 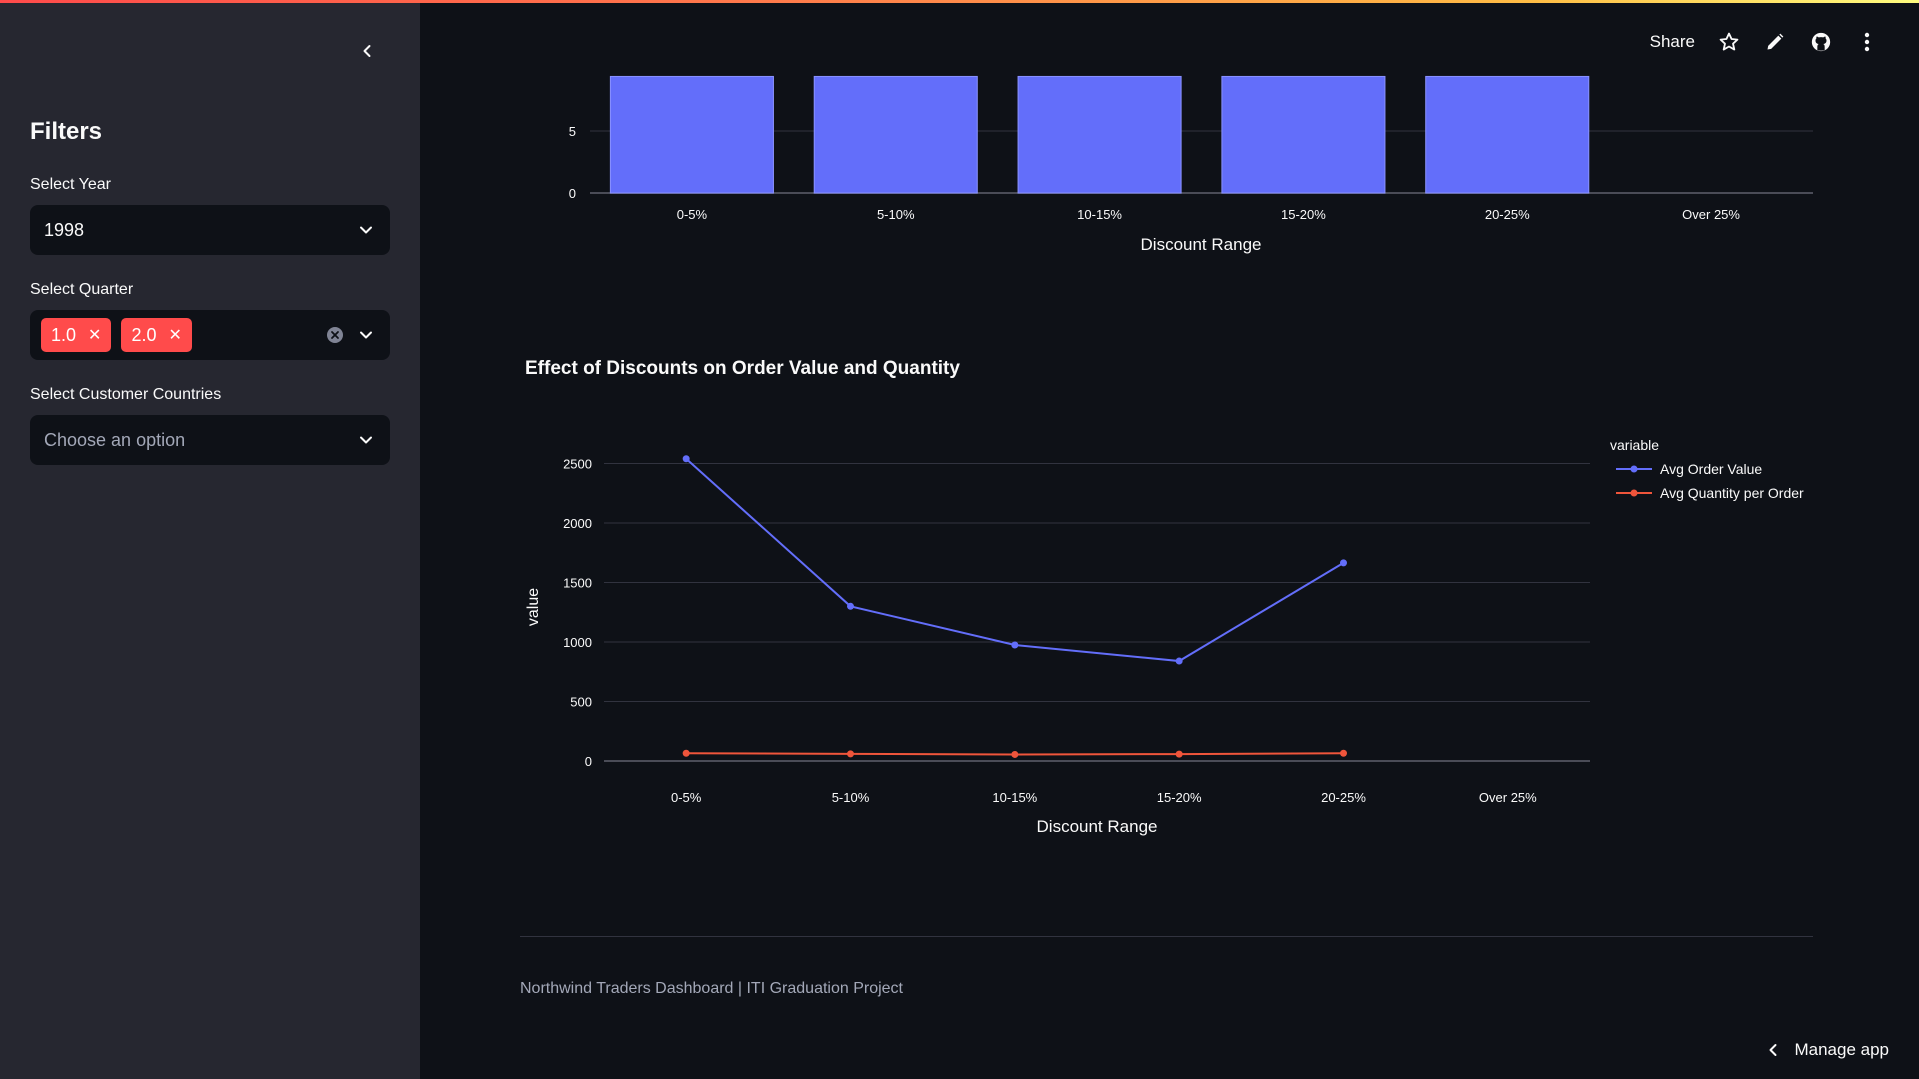 What do you see at coordinates (1099, 214) in the screenshot?
I see `bar-xtick: 10-15%` at bounding box center [1099, 214].